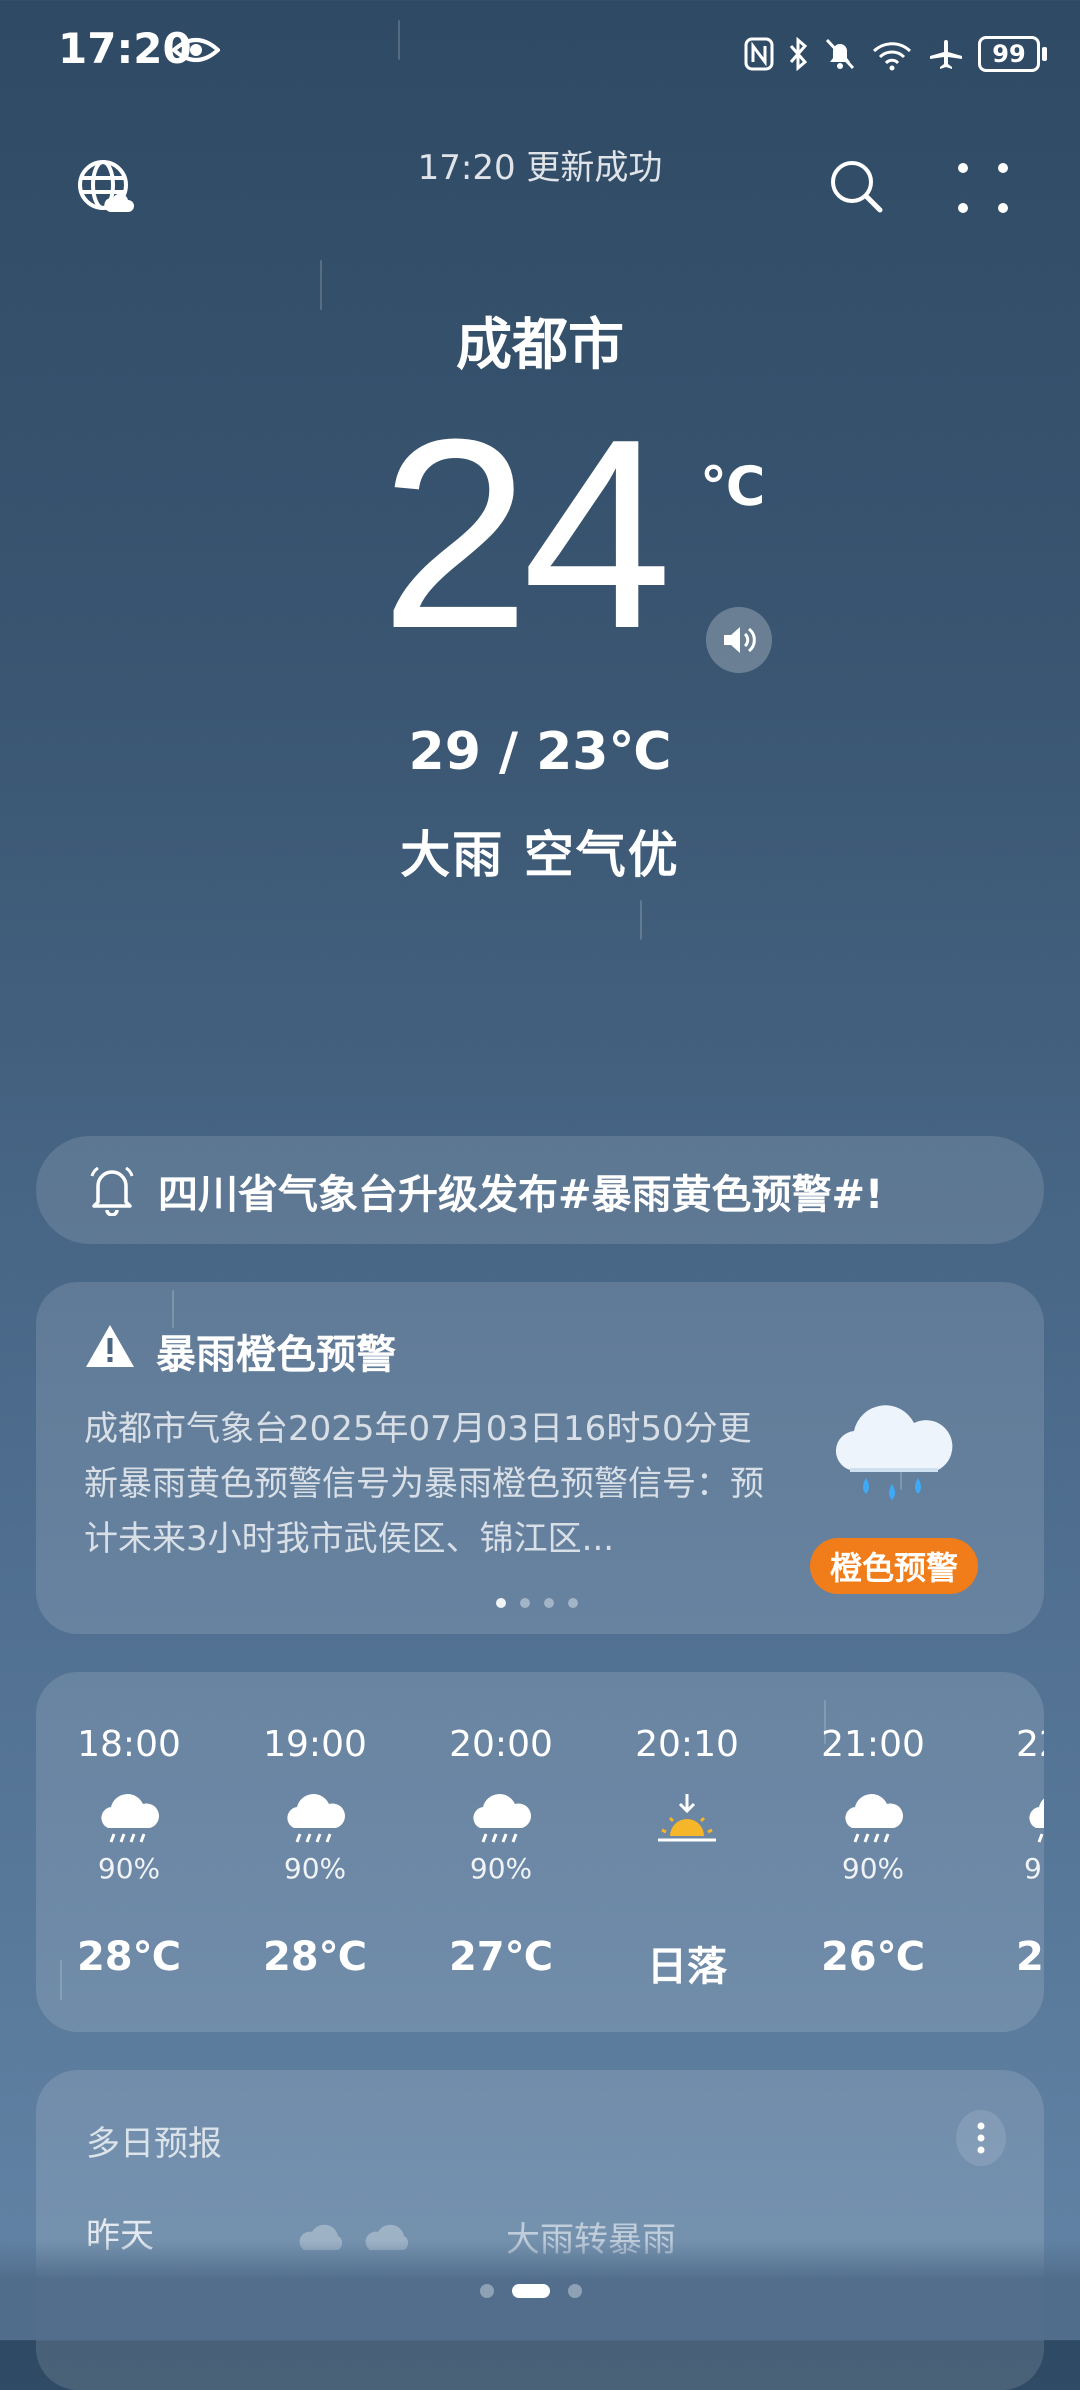 The image size is (1080, 2390). I want to click on hour-temp: 27℃, so click(501, 1957).